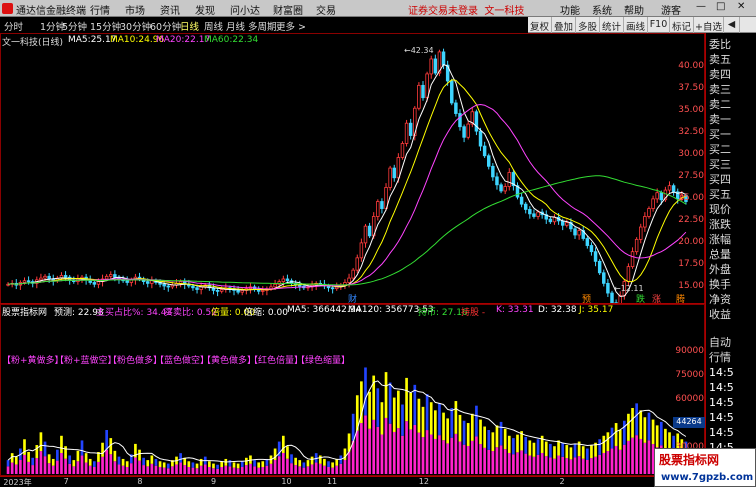  Describe the element at coordinates (691, 110) in the screenshot. I see `price-tick: 35.00` at that location.